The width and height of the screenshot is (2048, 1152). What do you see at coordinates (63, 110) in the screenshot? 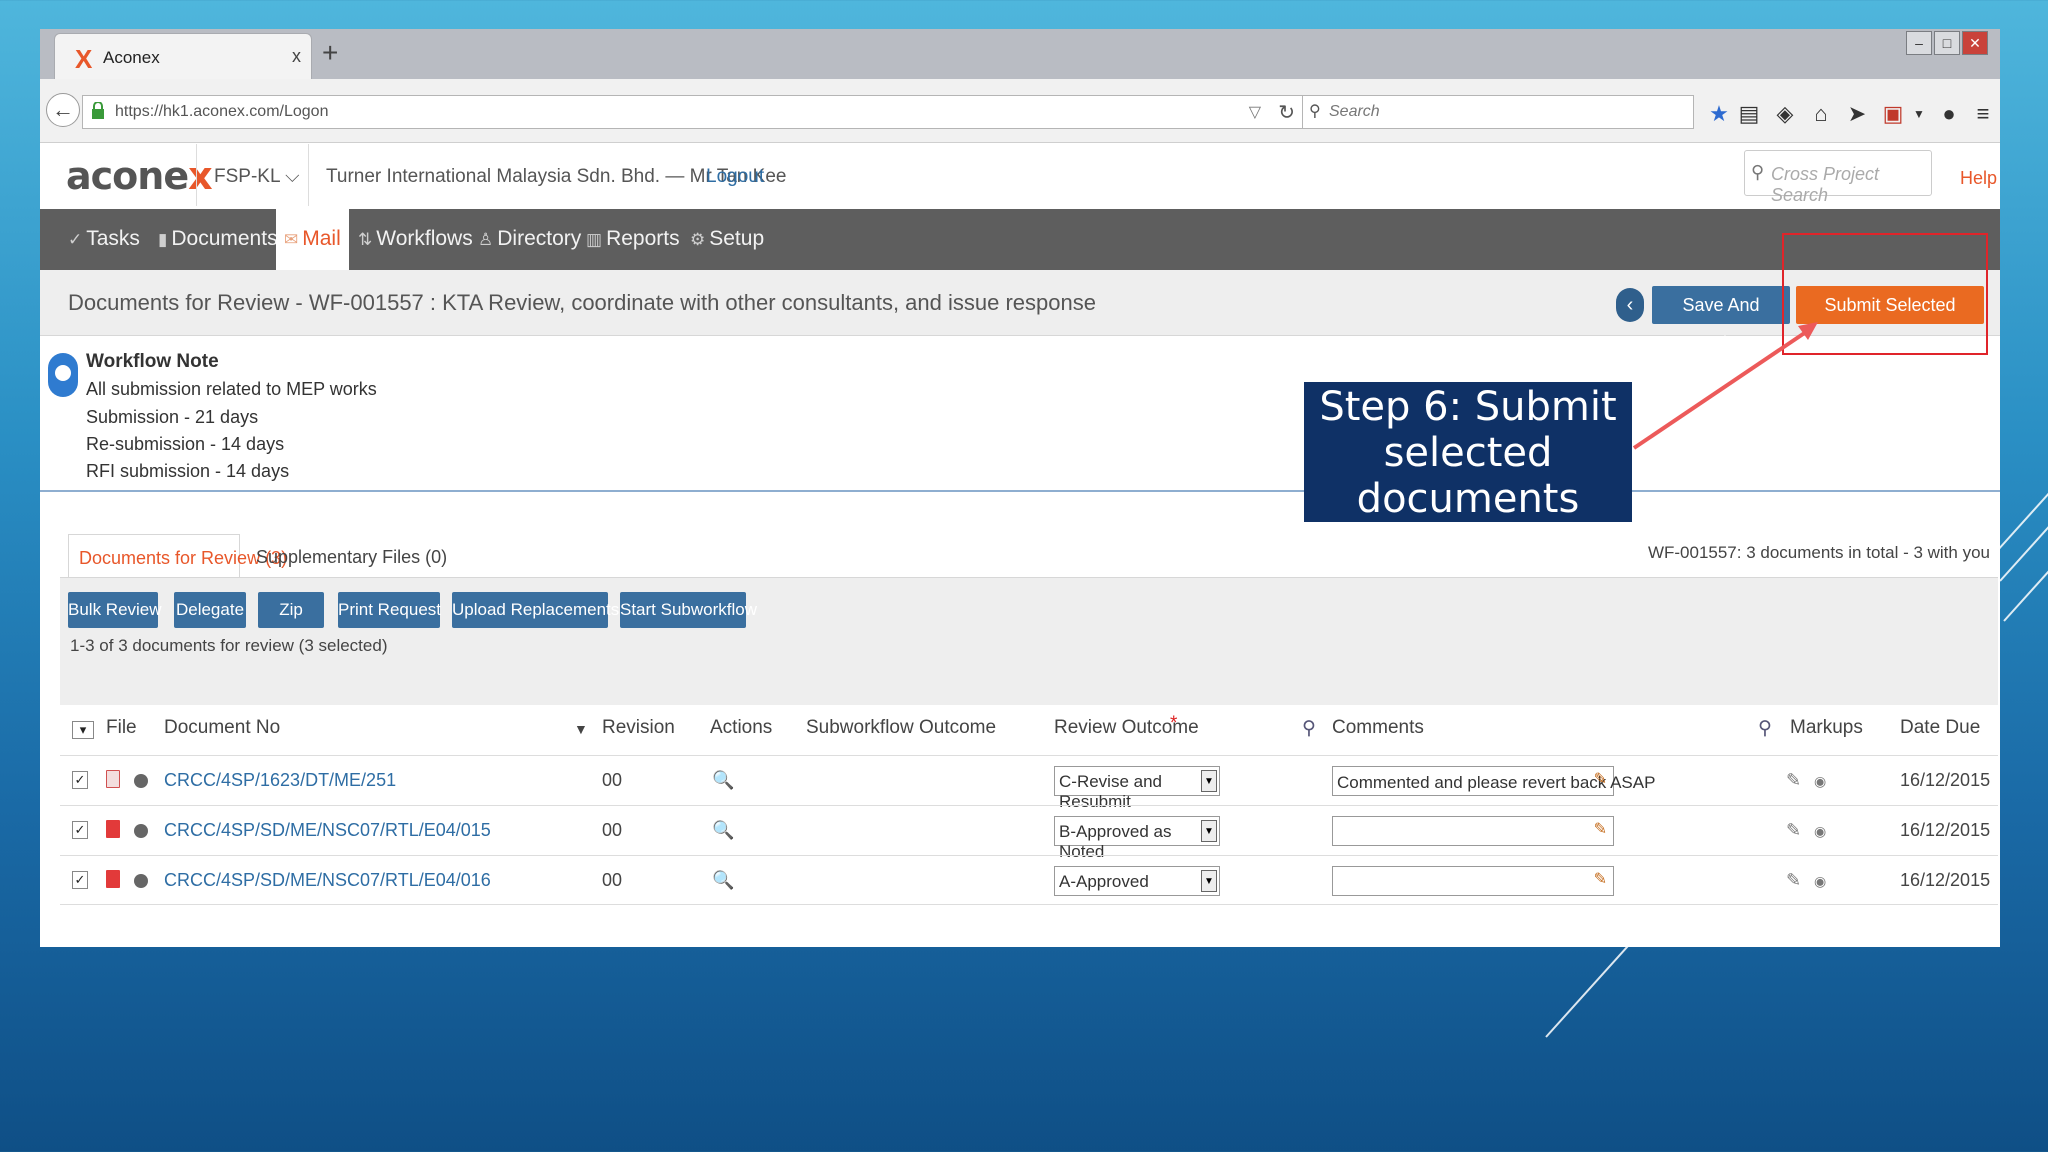
I see `back-arrow-icon: ←` at bounding box center [63, 110].